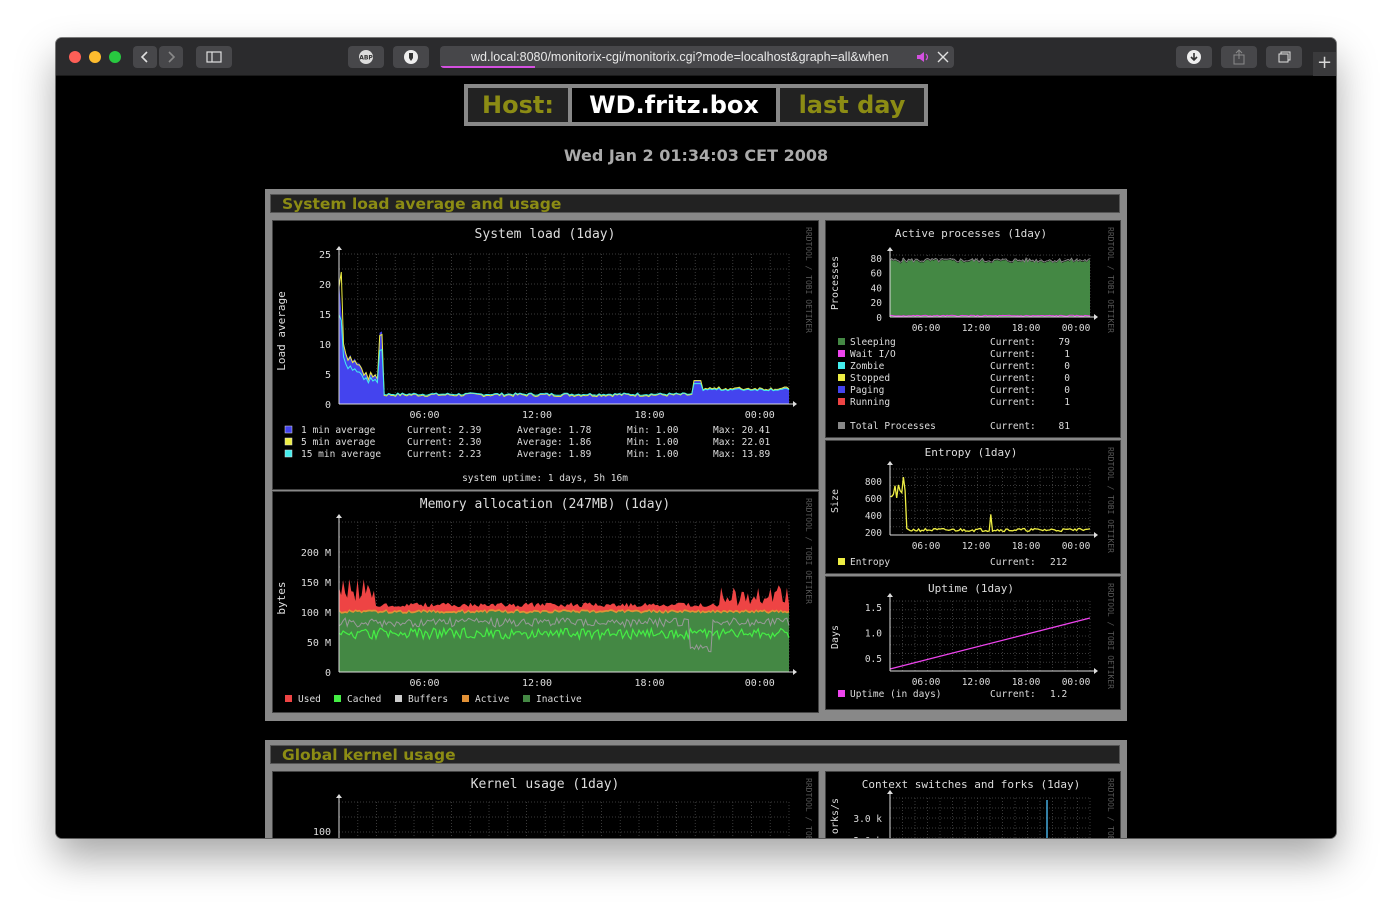  I want to click on graph-title: Active processes (1day), so click(971, 233).